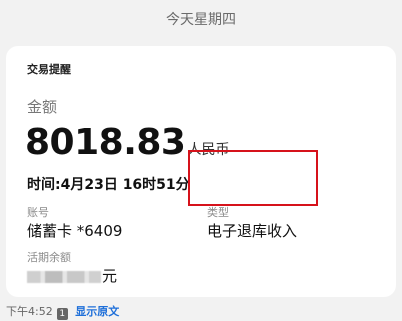 This screenshot has height=321, width=402. I want to click on message-footer: 下午4:52 1 显示原文, so click(62, 311).